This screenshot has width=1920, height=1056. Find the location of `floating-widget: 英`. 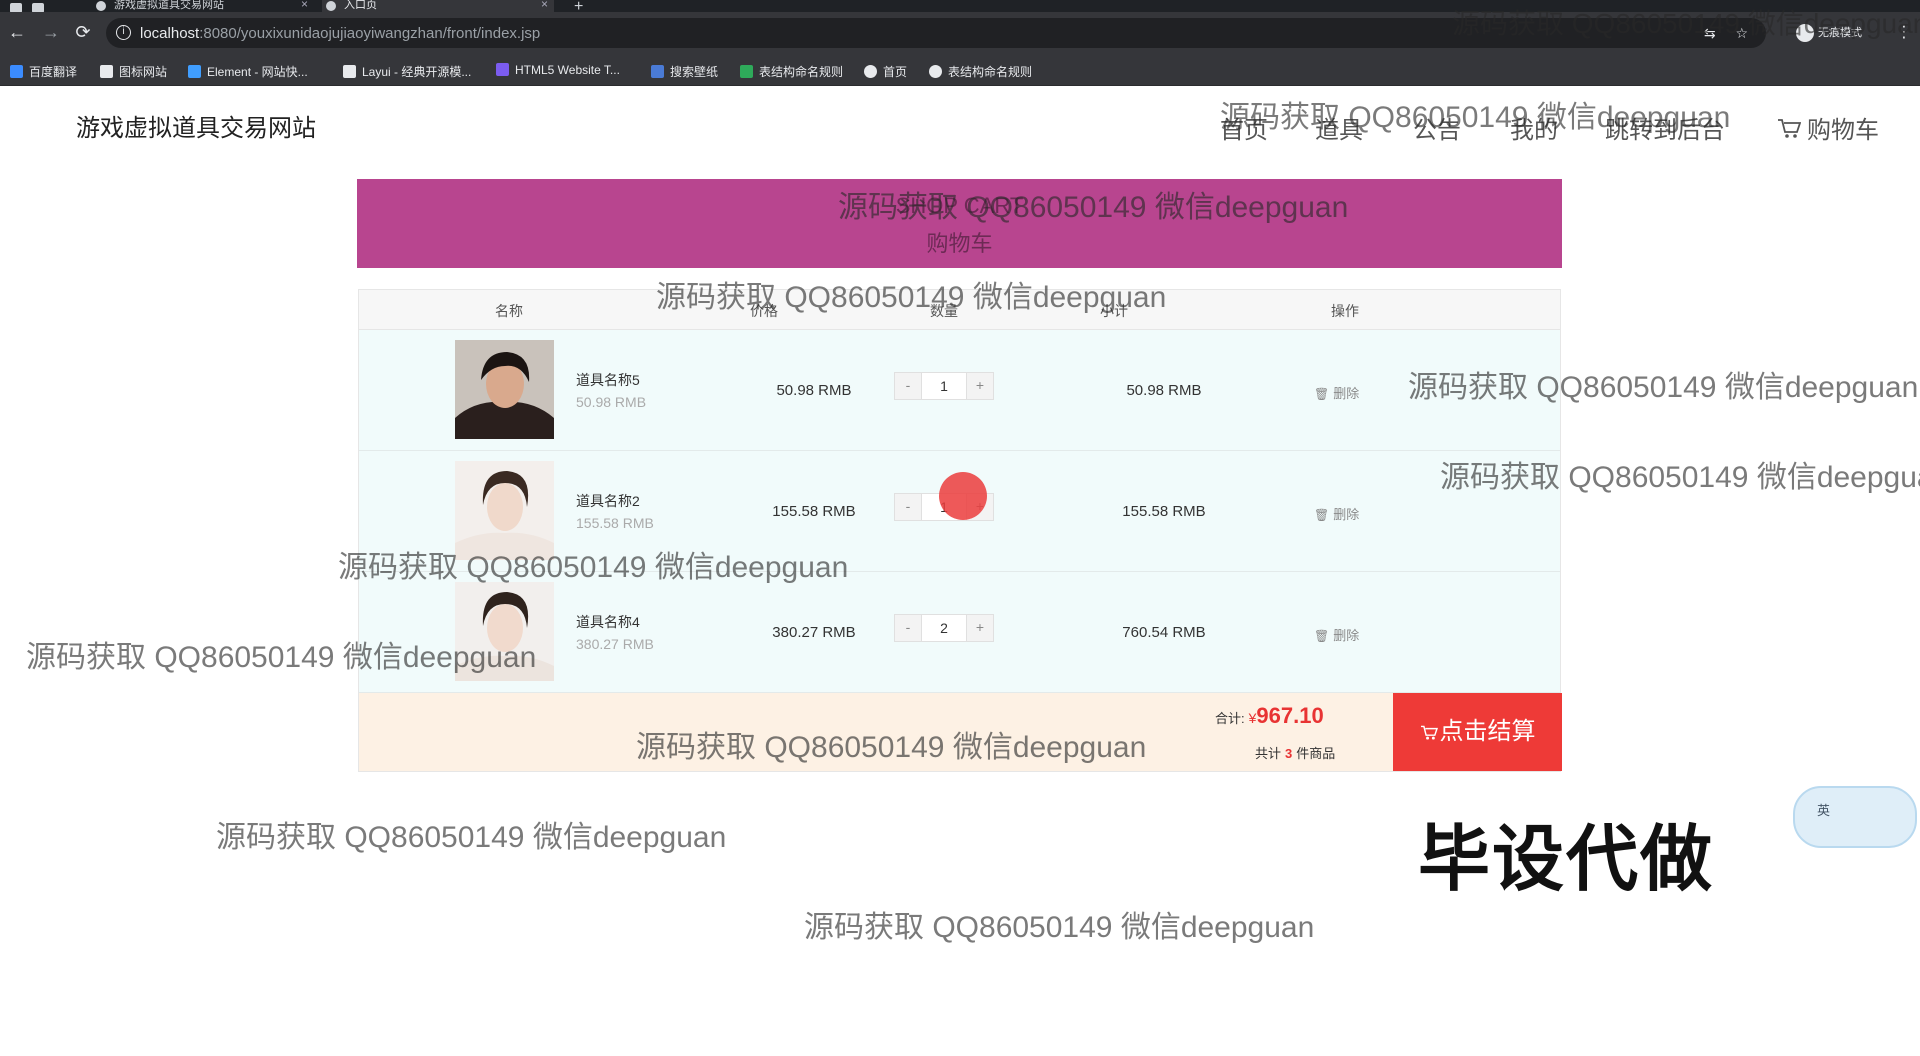

floating-widget: 英 is located at coordinates (1855, 817).